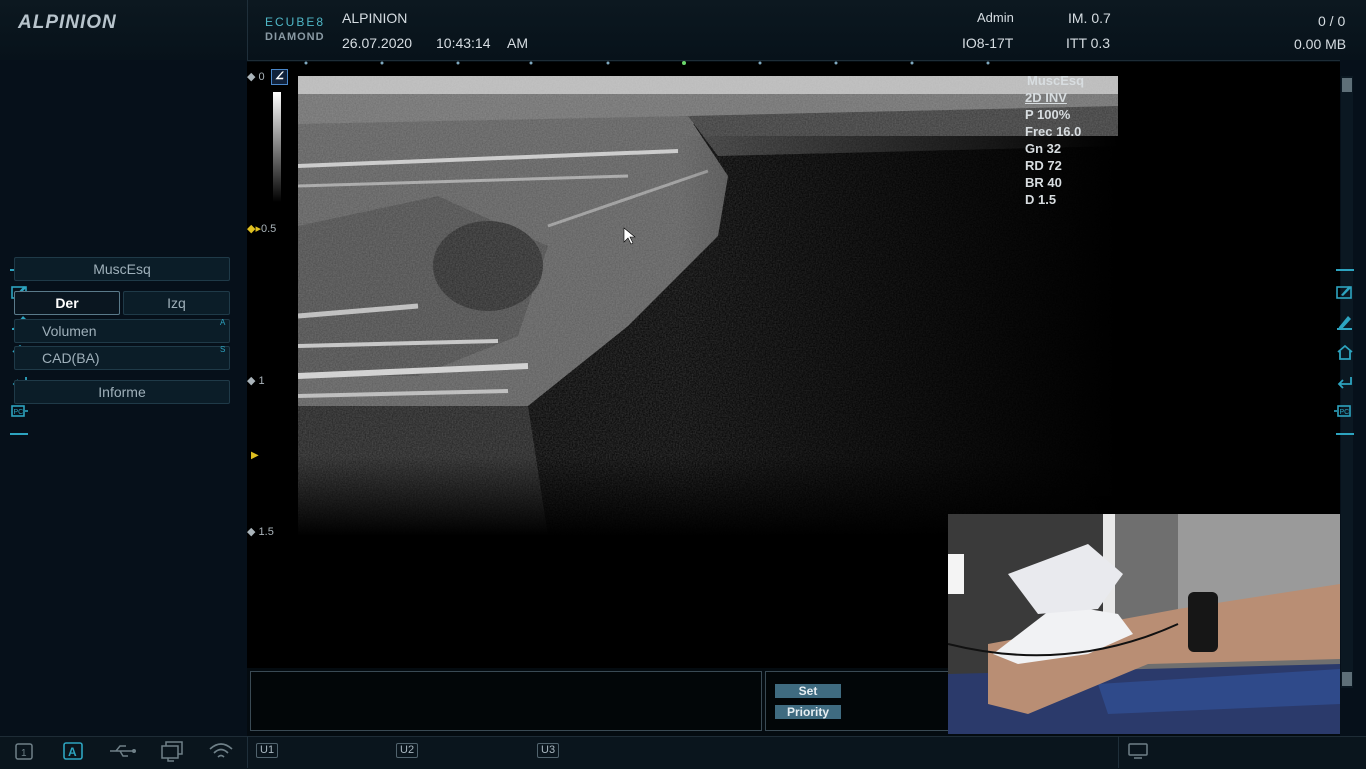 The height and width of the screenshot is (769, 1366). Describe the element at coordinates (261, 77) in the screenshot. I see `depth-mark-0: 0` at that location.